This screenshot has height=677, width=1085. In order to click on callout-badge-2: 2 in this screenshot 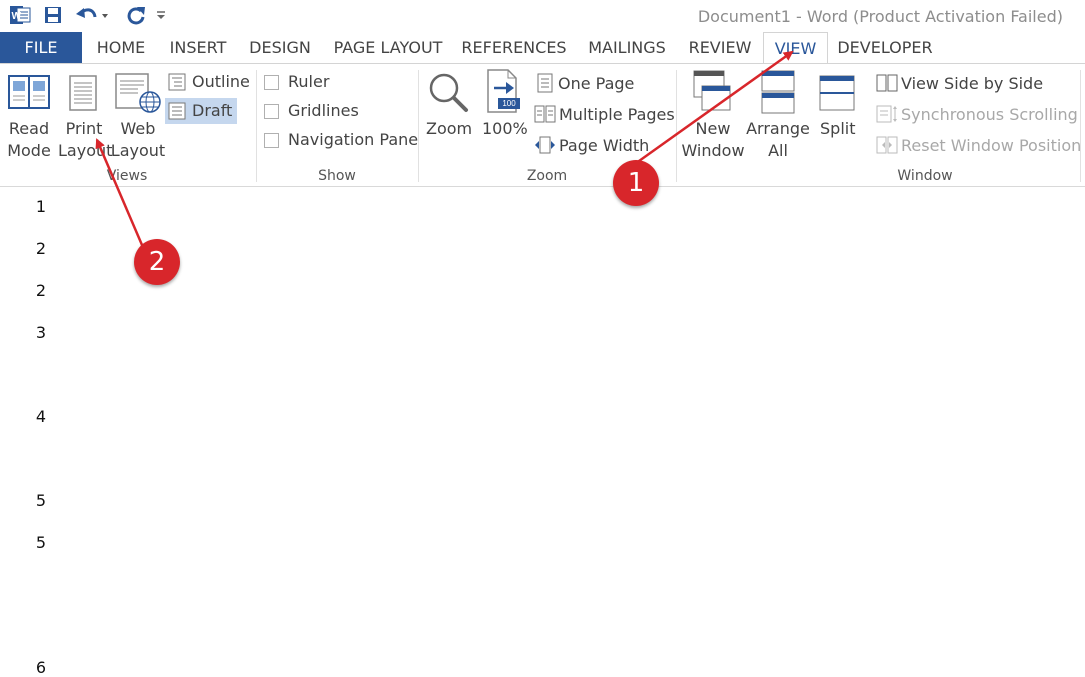, I will do `click(157, 262)`.